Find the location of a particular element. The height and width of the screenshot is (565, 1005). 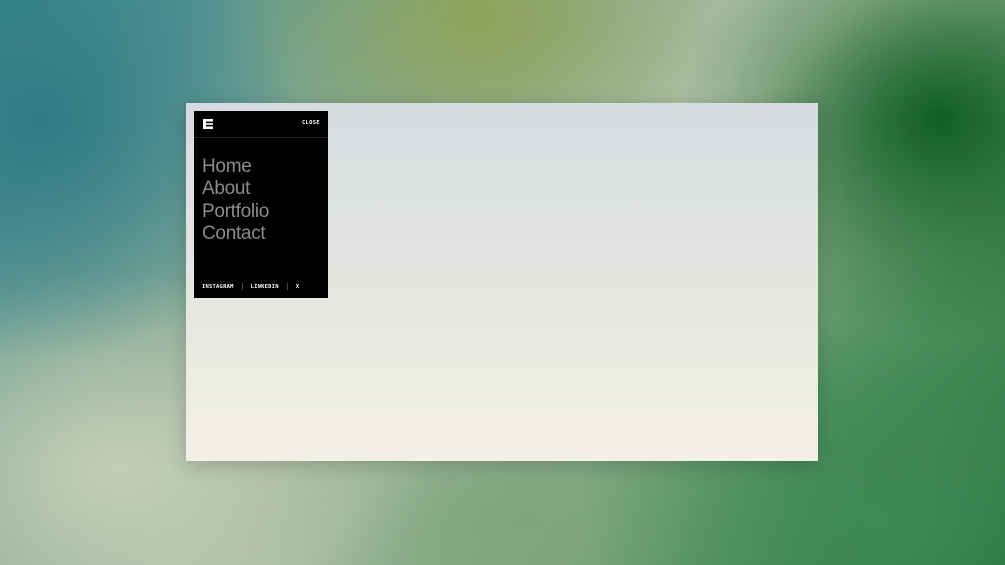

social-link-x: X is located at coordinates (298, 287).